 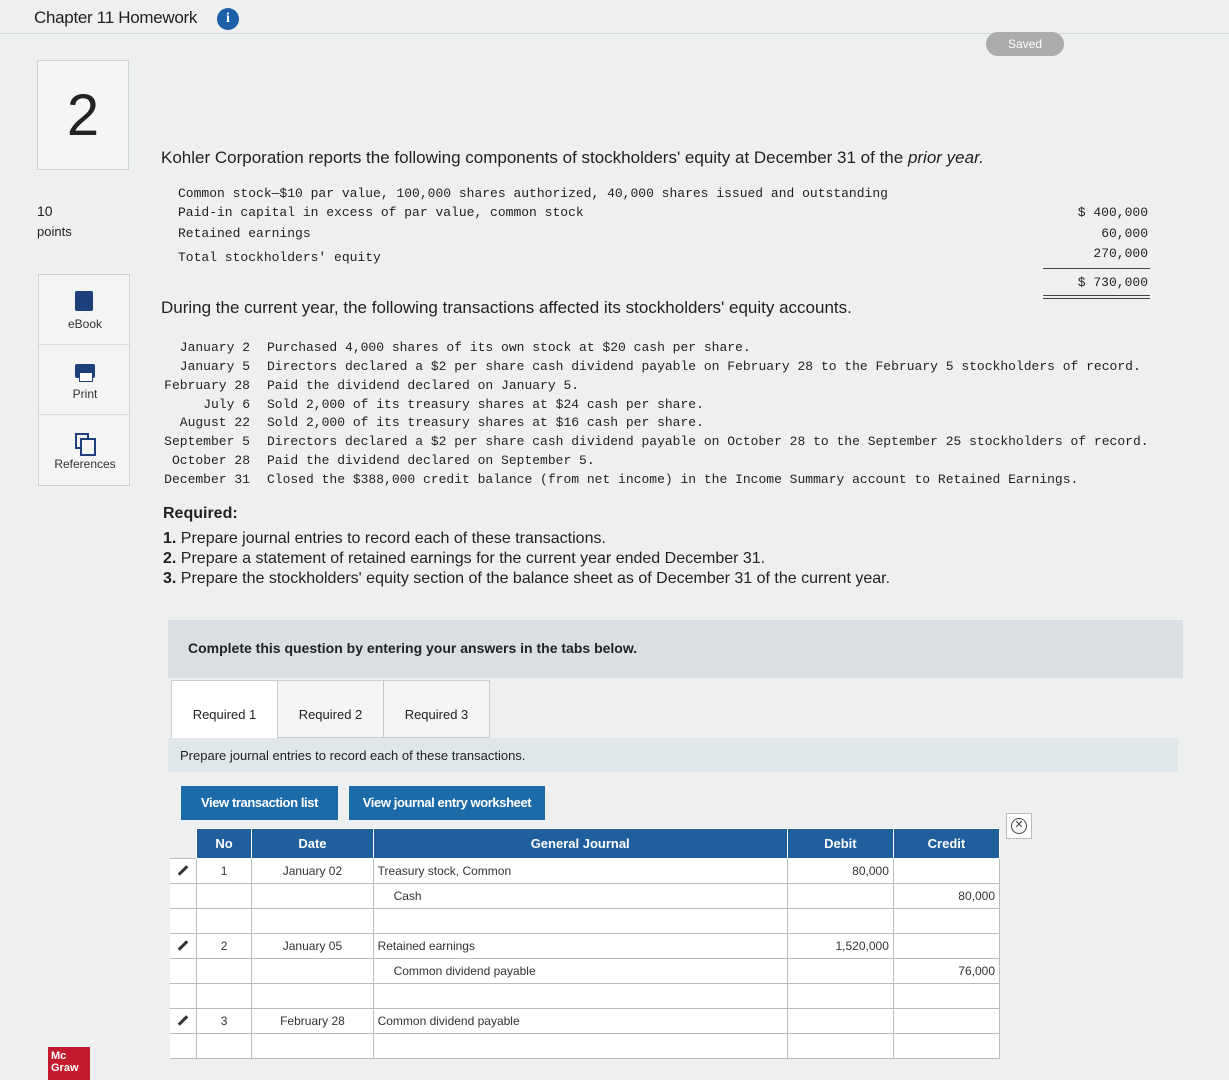 What do you see at coordinates (83, 115) in the screenshot?
I see `question-number: 2` at bounding box center [83, 115].